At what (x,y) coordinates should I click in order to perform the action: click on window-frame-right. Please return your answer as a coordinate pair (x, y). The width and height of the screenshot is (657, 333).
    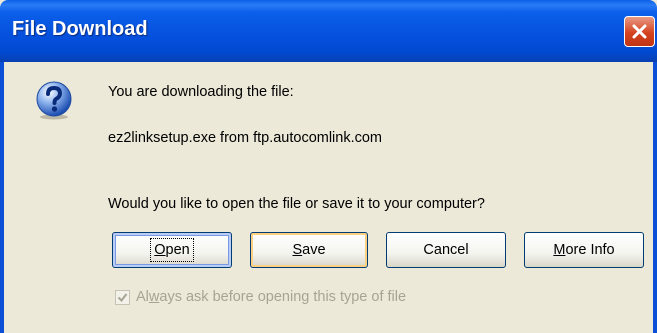
    Looking at the image, I should click on (655, 197).